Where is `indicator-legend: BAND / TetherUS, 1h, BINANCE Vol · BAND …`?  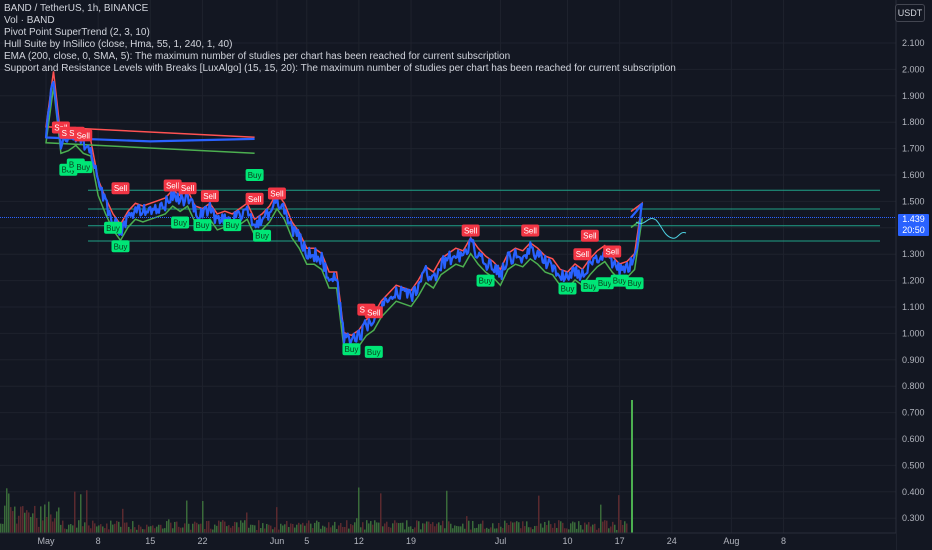
indicator-legend: BAND / TetherUS, 1h, BINANCE Vol · BAND … is located at coordinates (340, 39).